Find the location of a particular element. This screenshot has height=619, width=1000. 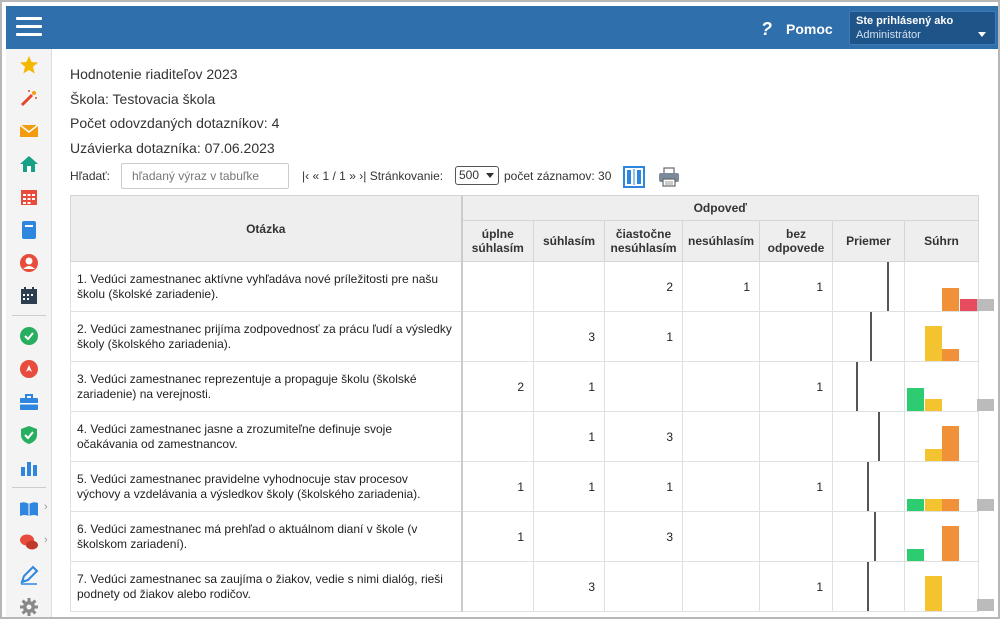

help-label: Pomoc is located at coordinates (809, 29).